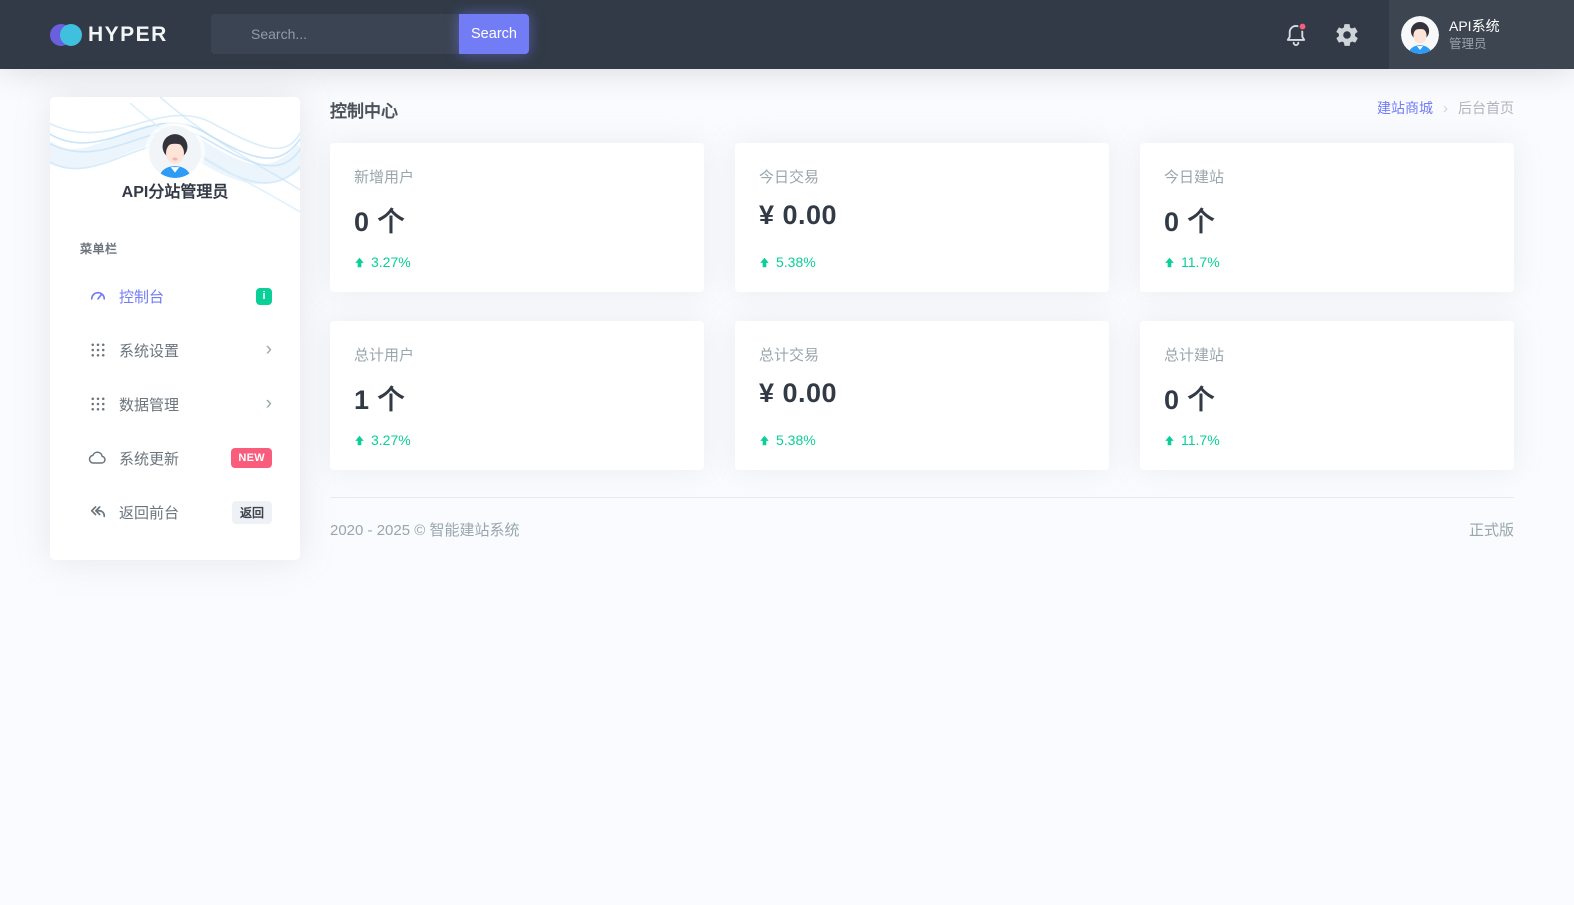  What do you see at coordinates (517, 395) in the screenshot?
I see `stat-card-total-users: 总计用户 1 个 3.27%` at bounding box center [517, 395].